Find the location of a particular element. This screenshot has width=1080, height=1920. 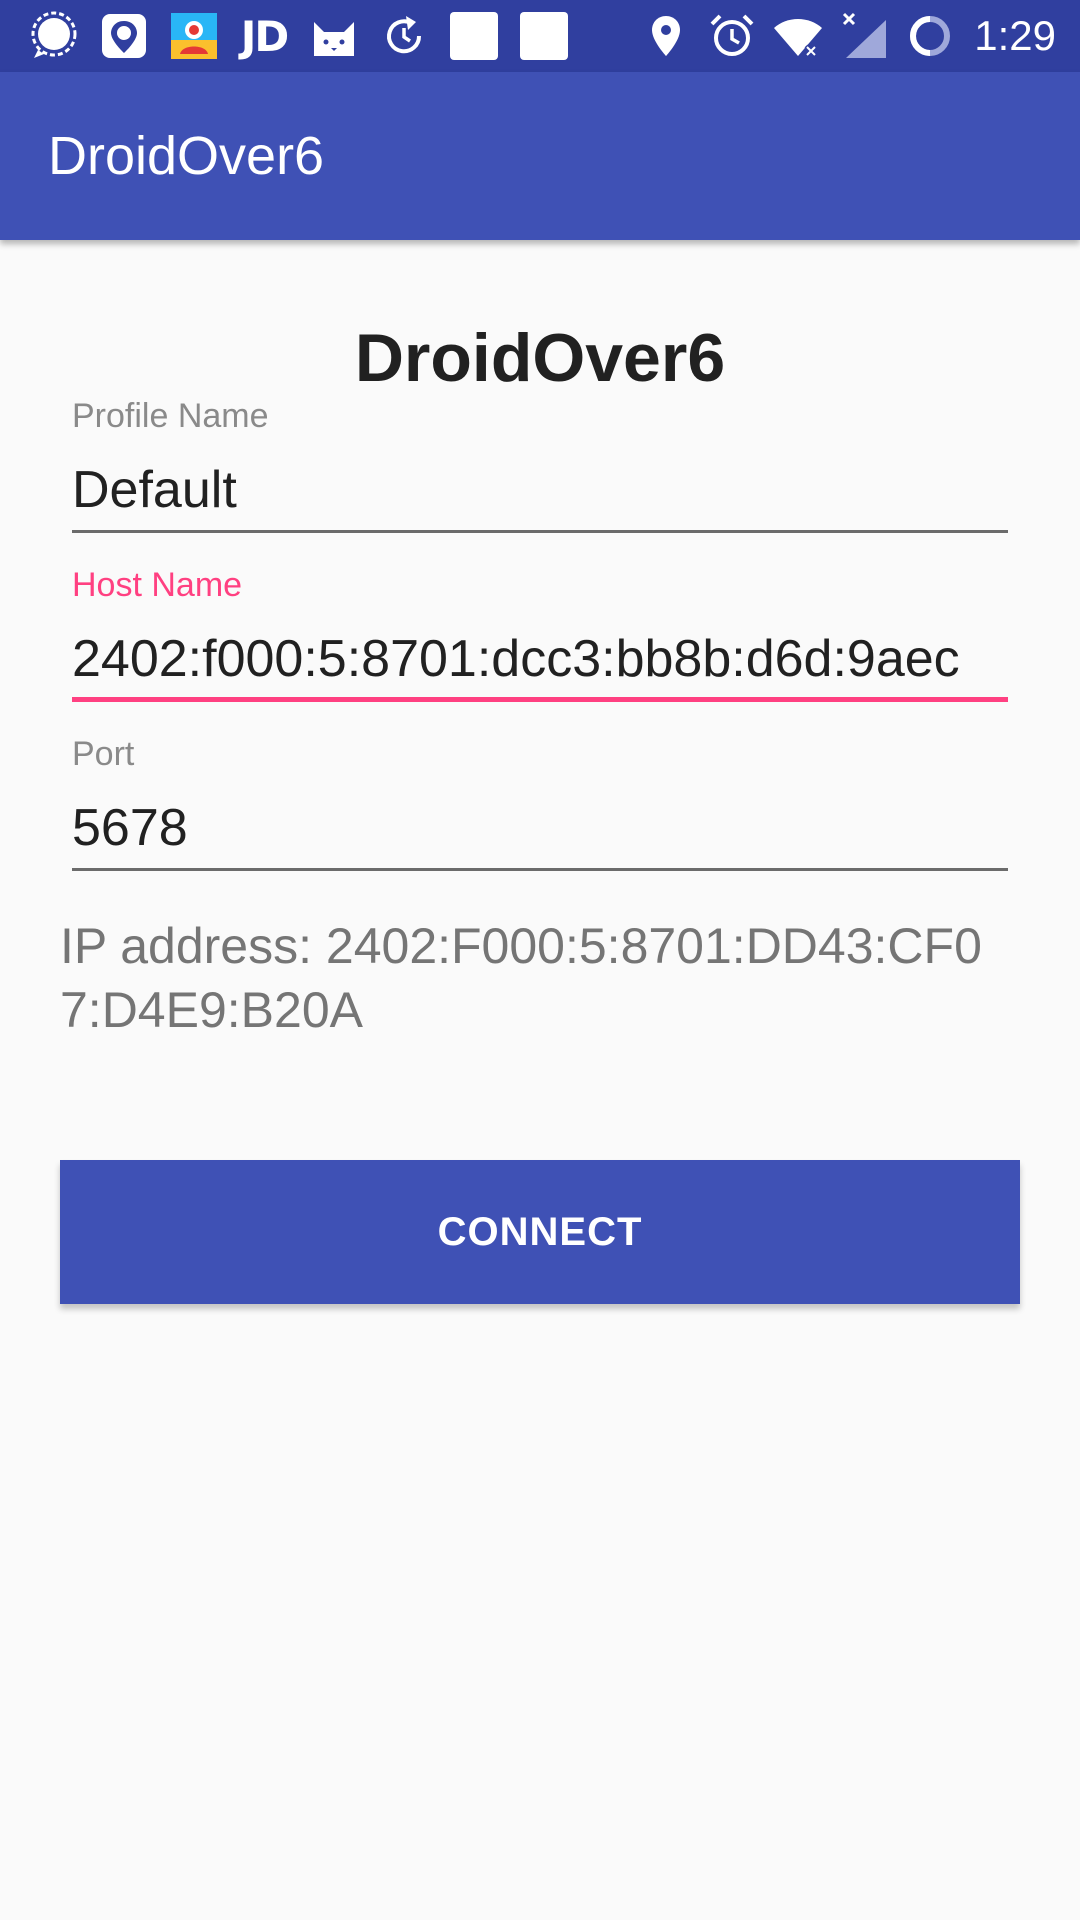

port-input: 5678 is located at coordinates (540, 828).